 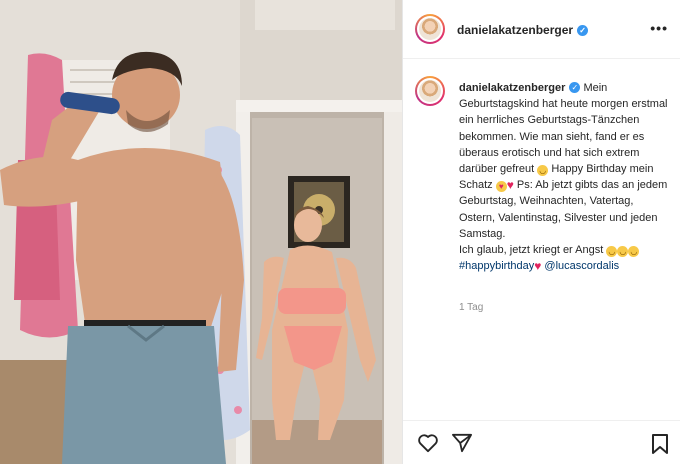 What do you see at coordinates (510, 185) in the screenshot?
I see `red-heart-emoji: ♥` at bounding box center [510, 185].